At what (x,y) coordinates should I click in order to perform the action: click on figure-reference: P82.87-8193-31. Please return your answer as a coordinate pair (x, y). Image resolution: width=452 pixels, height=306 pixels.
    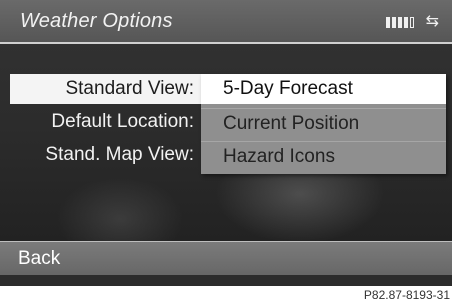
    Looking at the image, I should click on (406, 295).